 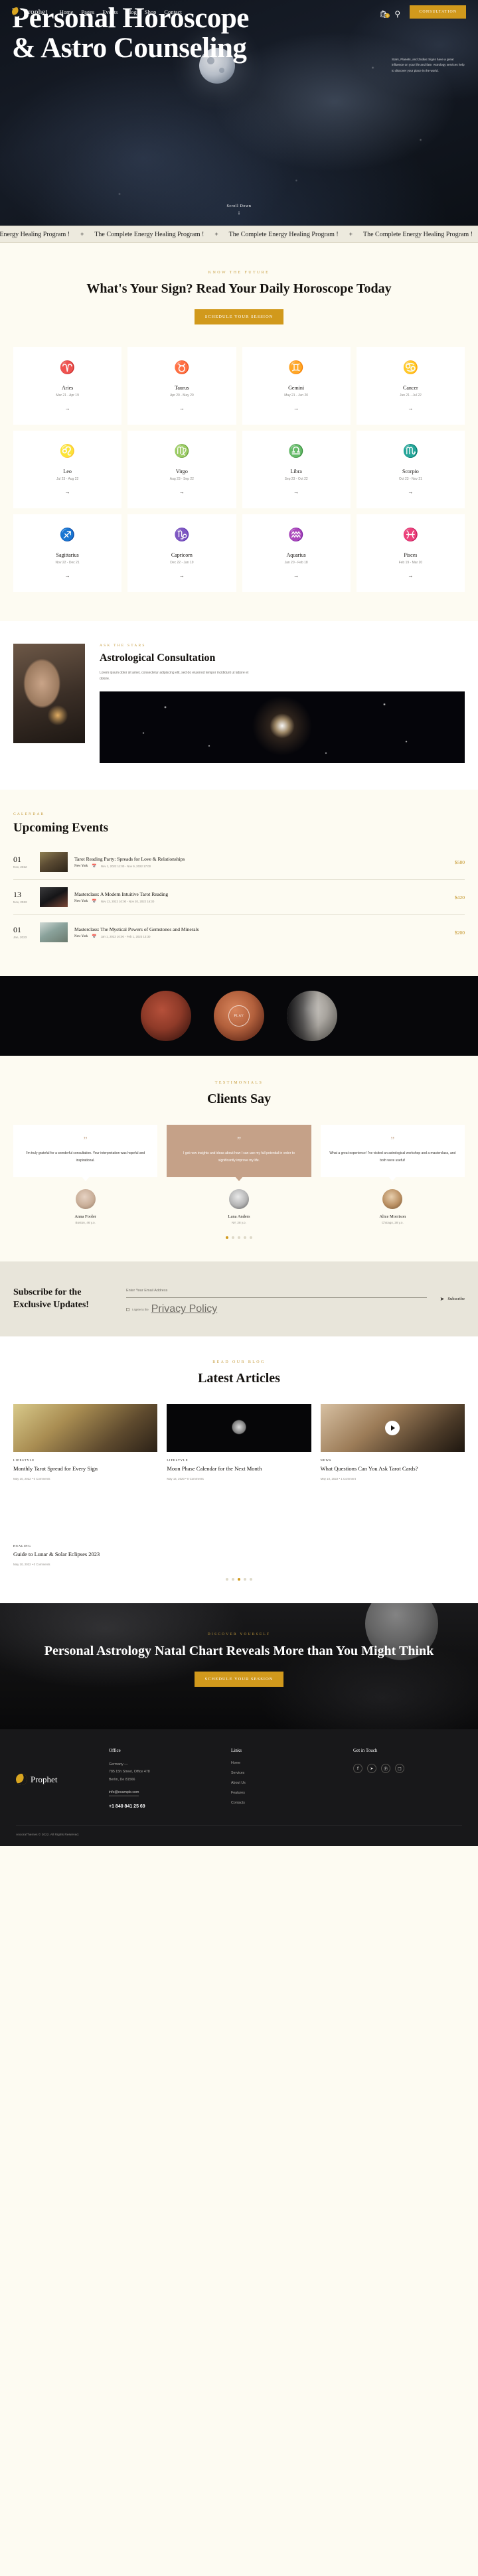 What do you see at coordinates (239, 1016) in the screenshot?
I see `play-video-button: PLAY` at bounding box center [239, 1016].